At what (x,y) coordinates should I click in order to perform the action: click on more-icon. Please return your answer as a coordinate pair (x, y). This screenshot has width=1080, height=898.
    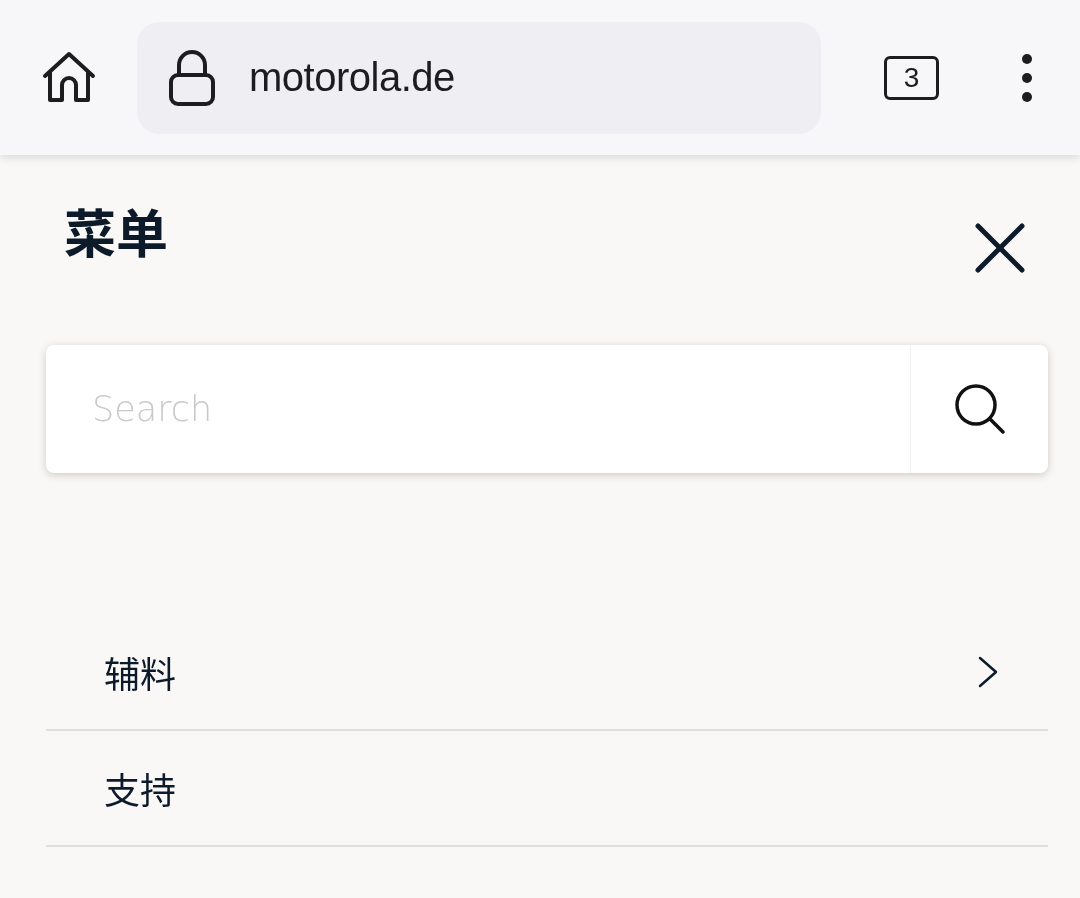
    Looking at the image, I should click on (1027, 77).